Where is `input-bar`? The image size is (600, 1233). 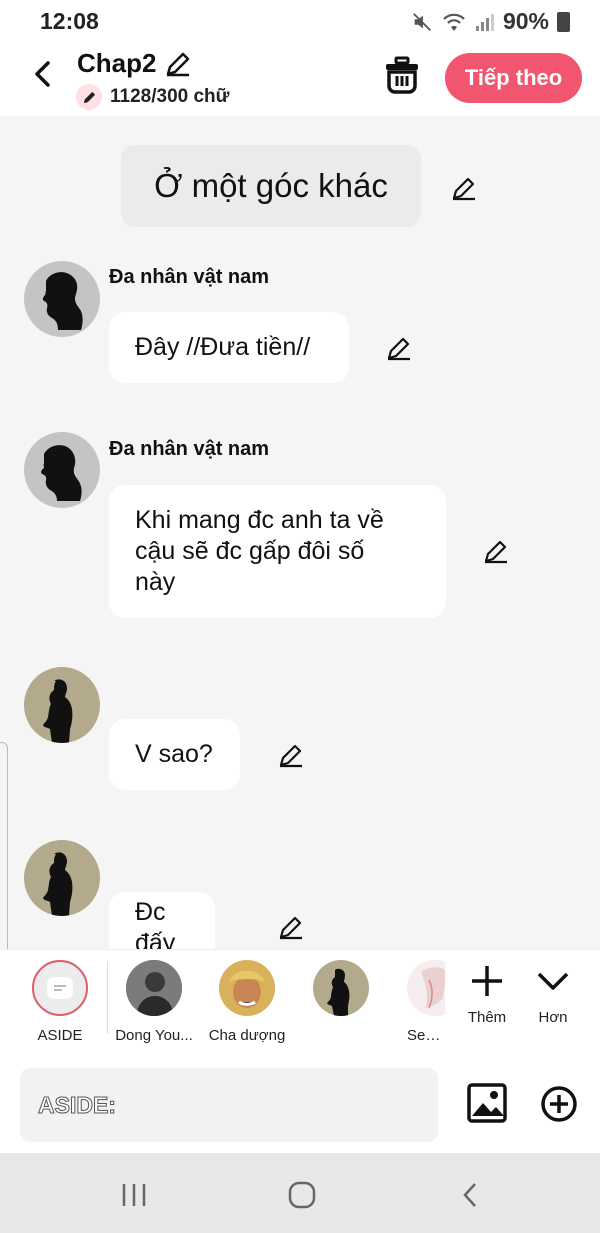
input-bar is located at coordinates (300, 1105).